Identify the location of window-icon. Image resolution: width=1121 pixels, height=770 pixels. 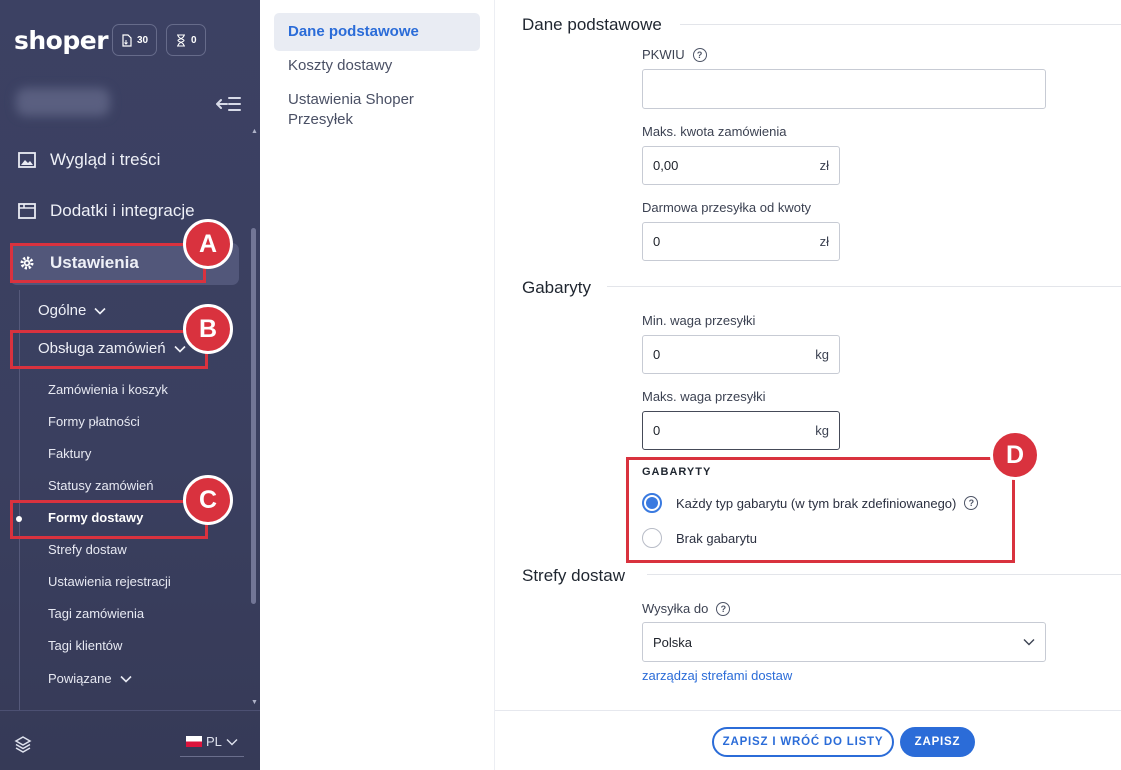
(27, 211).